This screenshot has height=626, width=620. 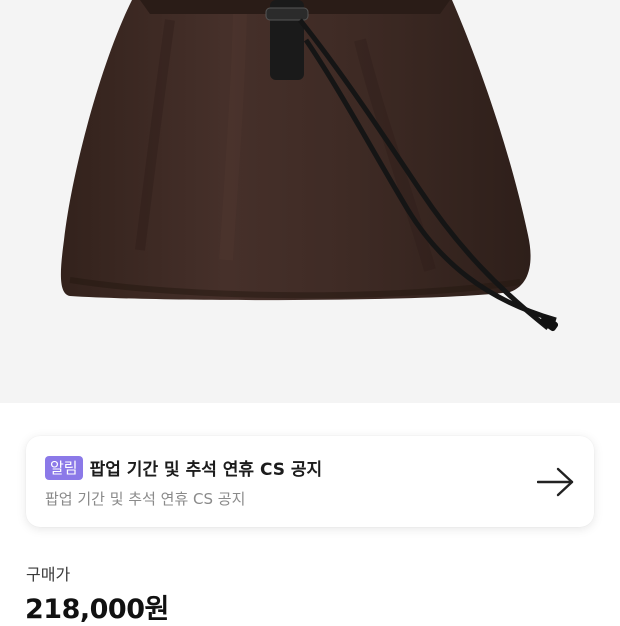 What do you see at coordinates (97, 609) in the screenshot?
I see `price-value: 218,000원` at bounding box center [97, 609].